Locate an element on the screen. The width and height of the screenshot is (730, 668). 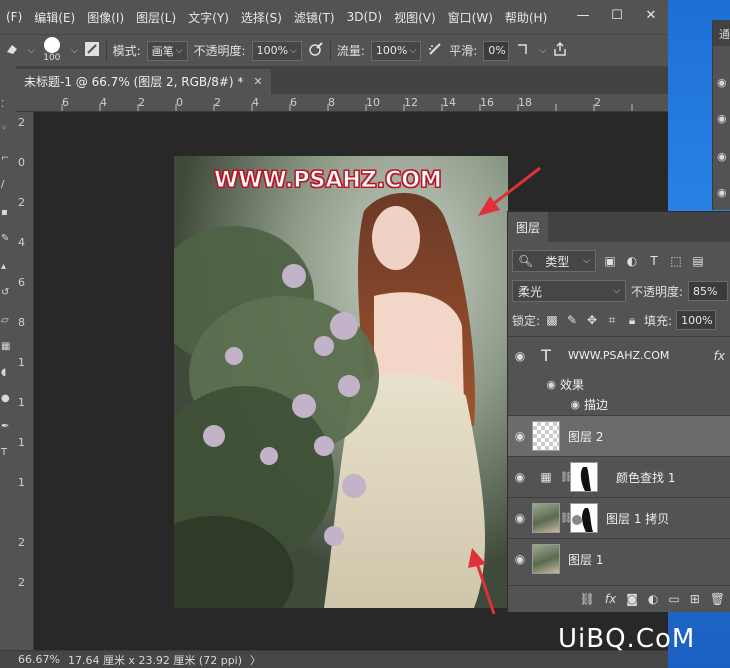
menu-file: (F) is located at coordinates (14, 17).